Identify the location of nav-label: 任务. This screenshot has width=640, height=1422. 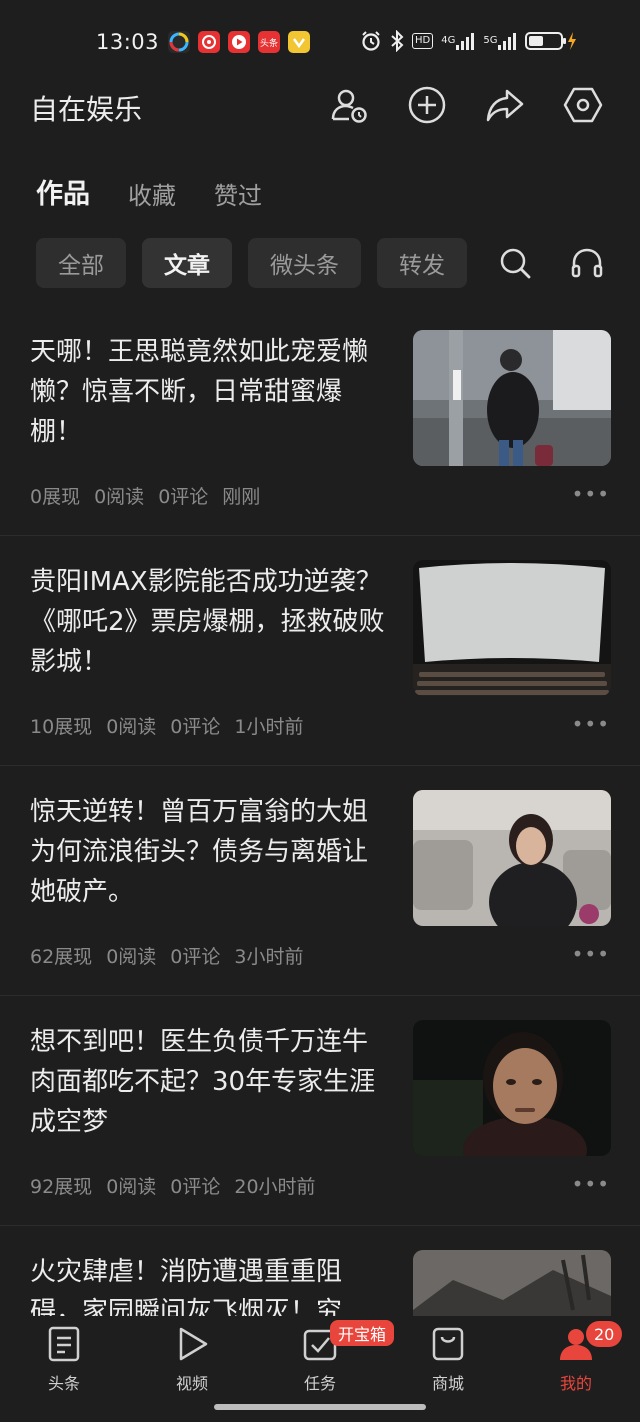
(319, 1383).